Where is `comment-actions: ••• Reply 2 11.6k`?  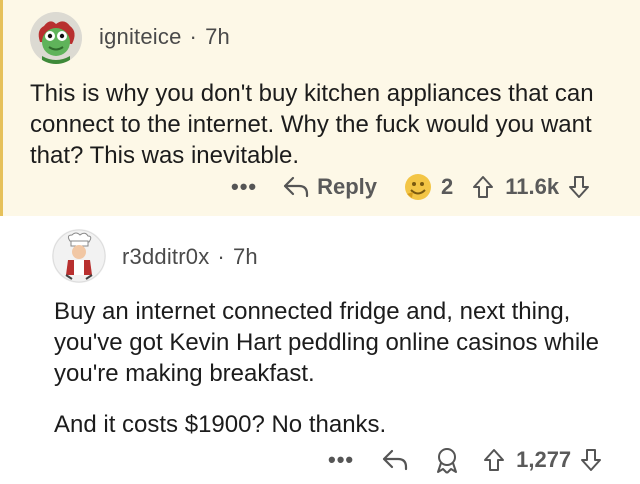 comment-actions: ••• Reply 2 11.6k is located at coordinates (411, 187).